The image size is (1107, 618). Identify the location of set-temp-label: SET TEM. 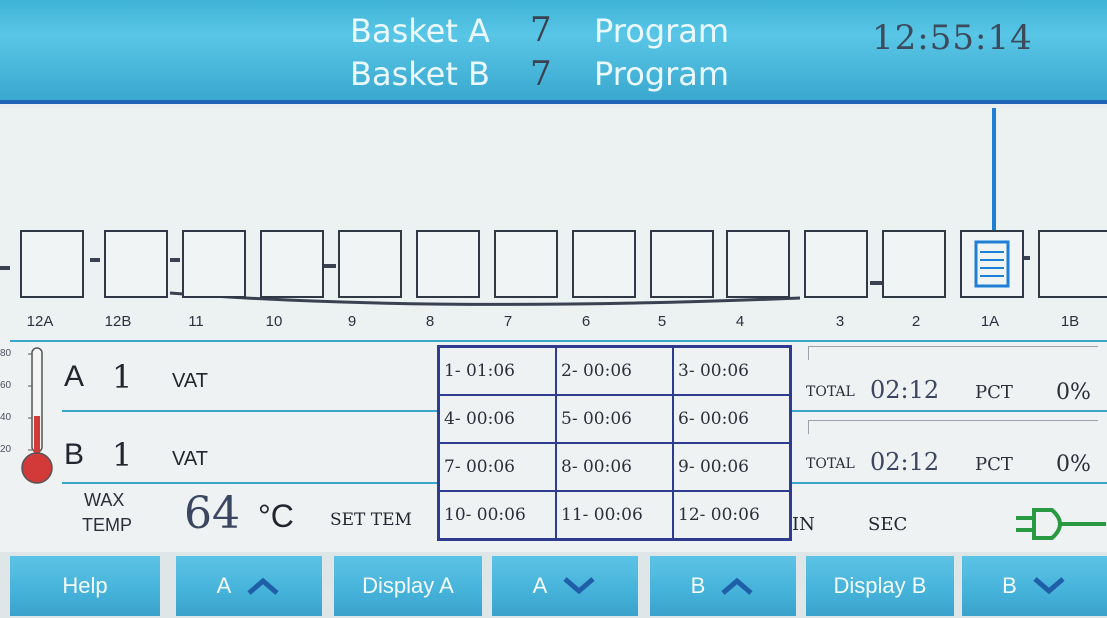
(371, 520).